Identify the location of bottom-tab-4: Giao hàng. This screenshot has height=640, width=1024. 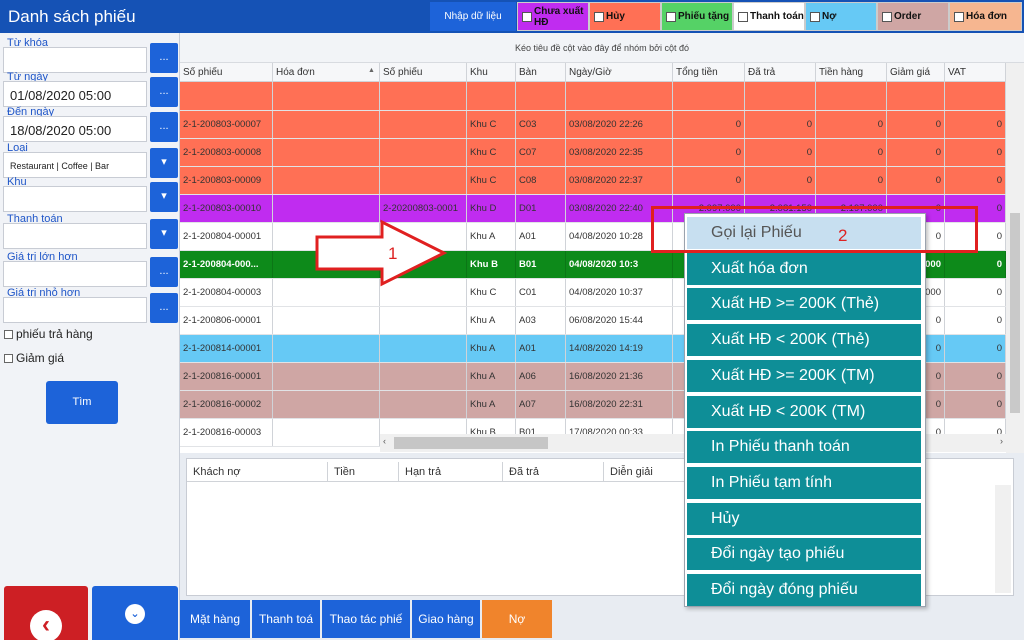
(446, 619).